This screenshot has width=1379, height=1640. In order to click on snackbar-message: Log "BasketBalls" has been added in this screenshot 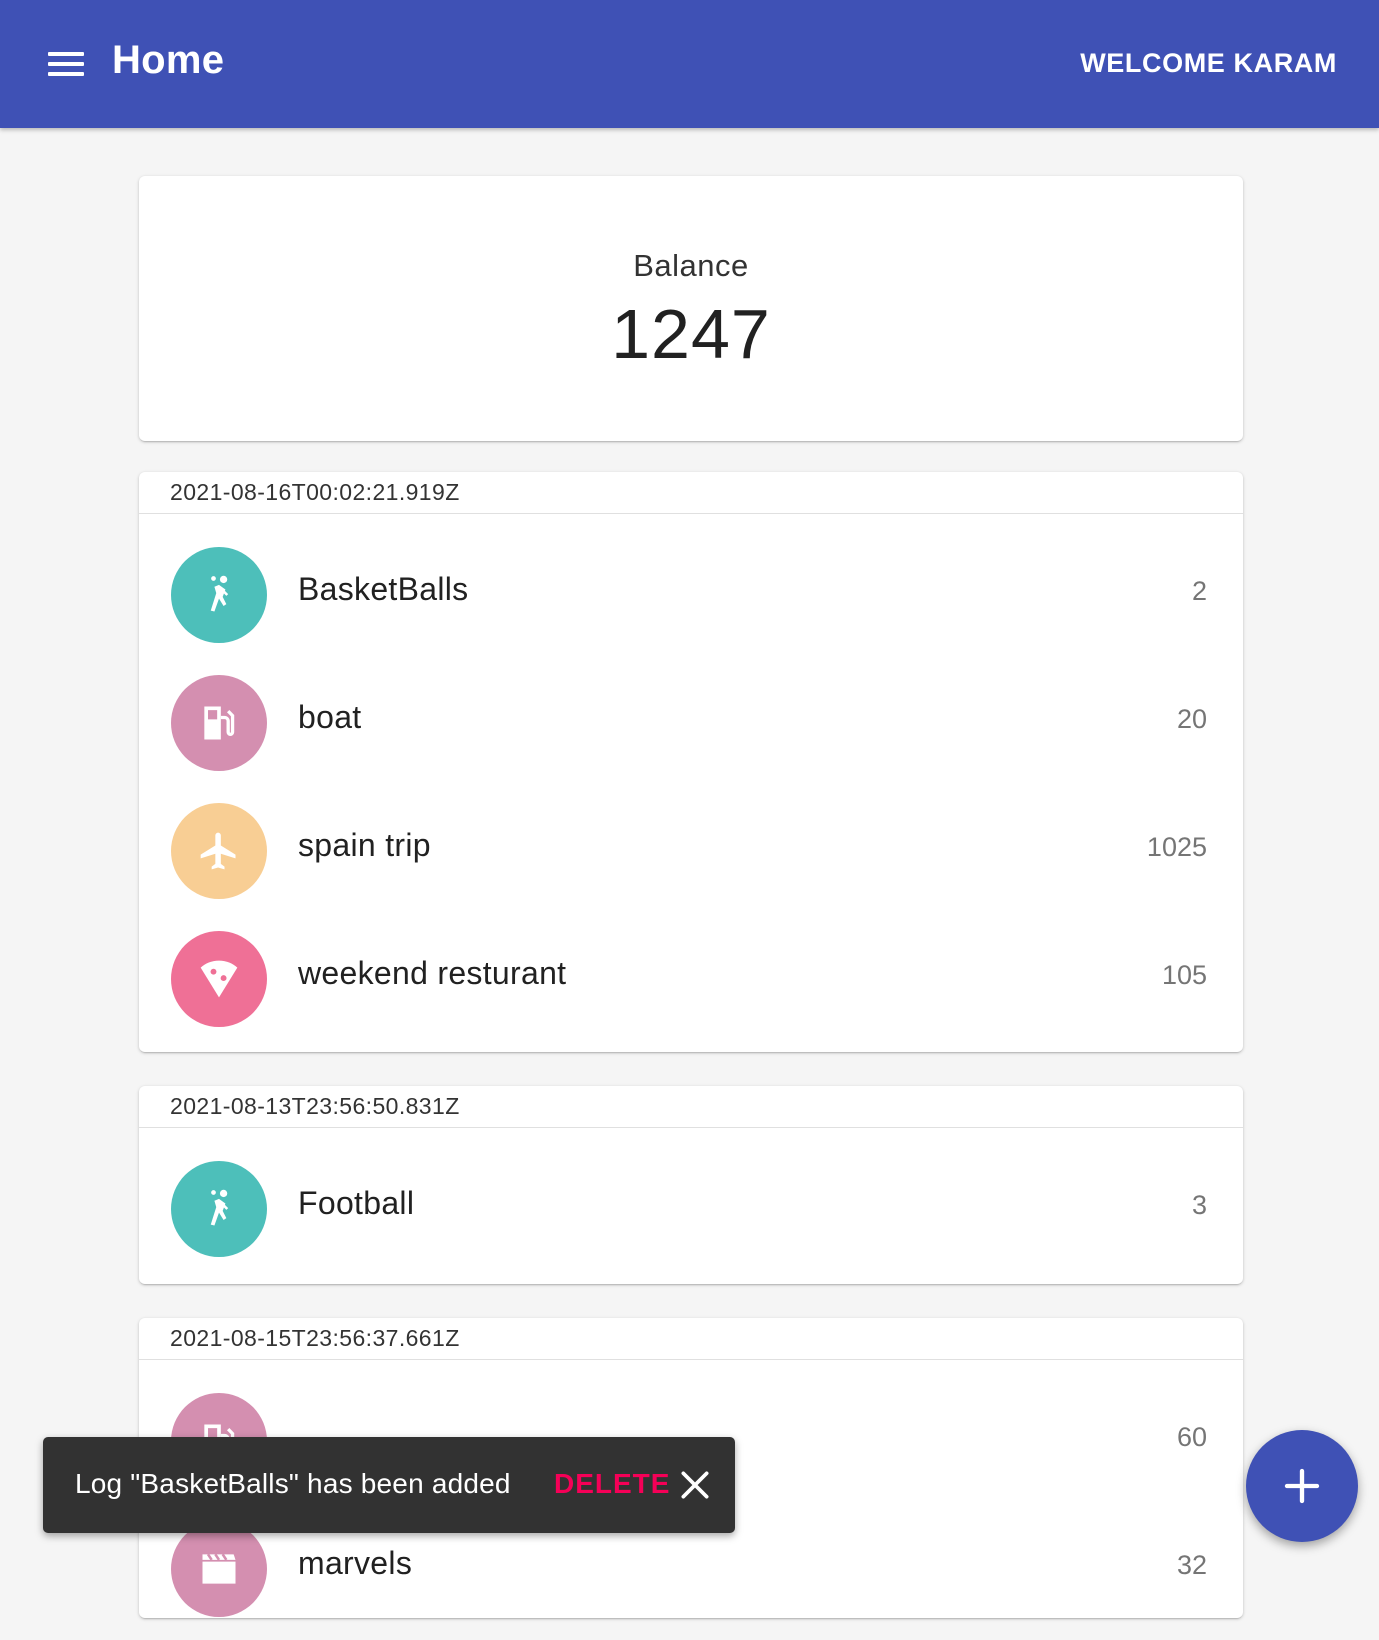, I will do `click(293, 1483)`.